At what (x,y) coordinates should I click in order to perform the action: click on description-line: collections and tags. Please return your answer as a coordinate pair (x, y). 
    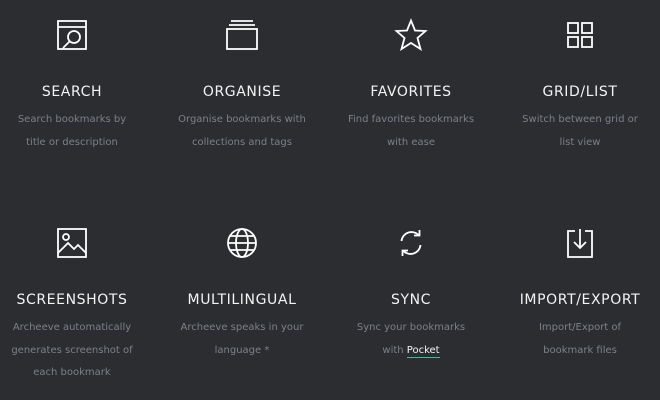
    Looking at the image, I should click on (242, 142).